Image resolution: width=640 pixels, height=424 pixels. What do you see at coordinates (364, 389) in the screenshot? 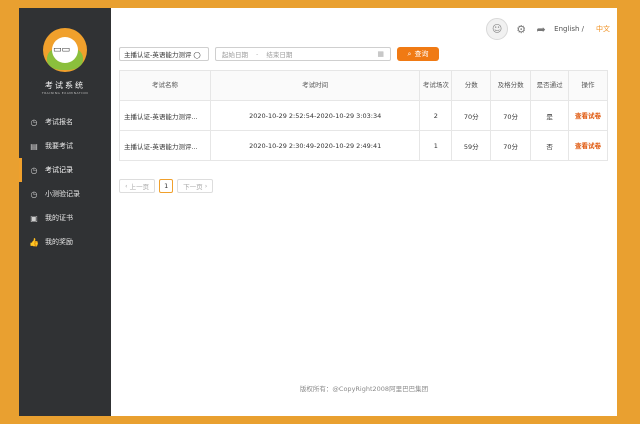
I see `footer-copyright: 版权所有：@CopyRight2008阿里巴巴集团` at bounding box center [364, 389].